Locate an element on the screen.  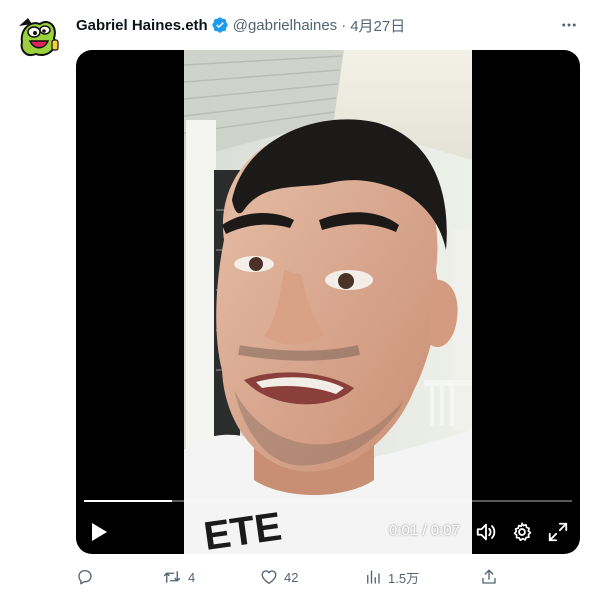
settings-button is located at coordinates (522, 532).